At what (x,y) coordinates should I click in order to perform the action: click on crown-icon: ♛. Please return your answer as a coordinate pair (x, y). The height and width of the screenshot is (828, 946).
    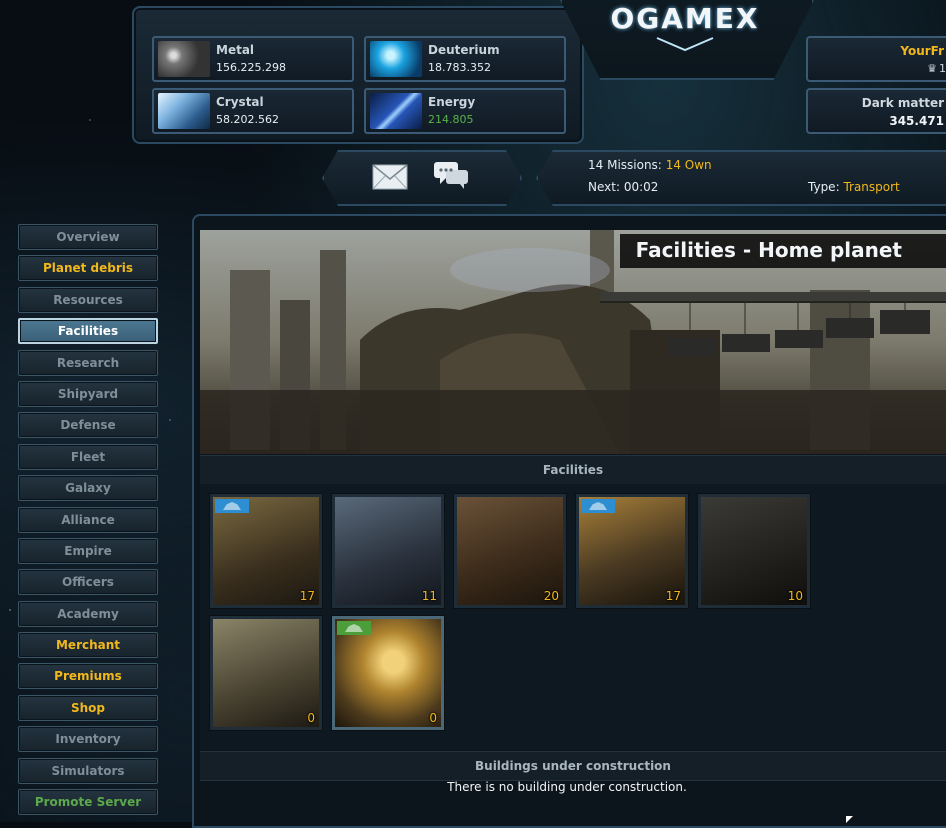
    Looking at the image, I should click on (932, 68).